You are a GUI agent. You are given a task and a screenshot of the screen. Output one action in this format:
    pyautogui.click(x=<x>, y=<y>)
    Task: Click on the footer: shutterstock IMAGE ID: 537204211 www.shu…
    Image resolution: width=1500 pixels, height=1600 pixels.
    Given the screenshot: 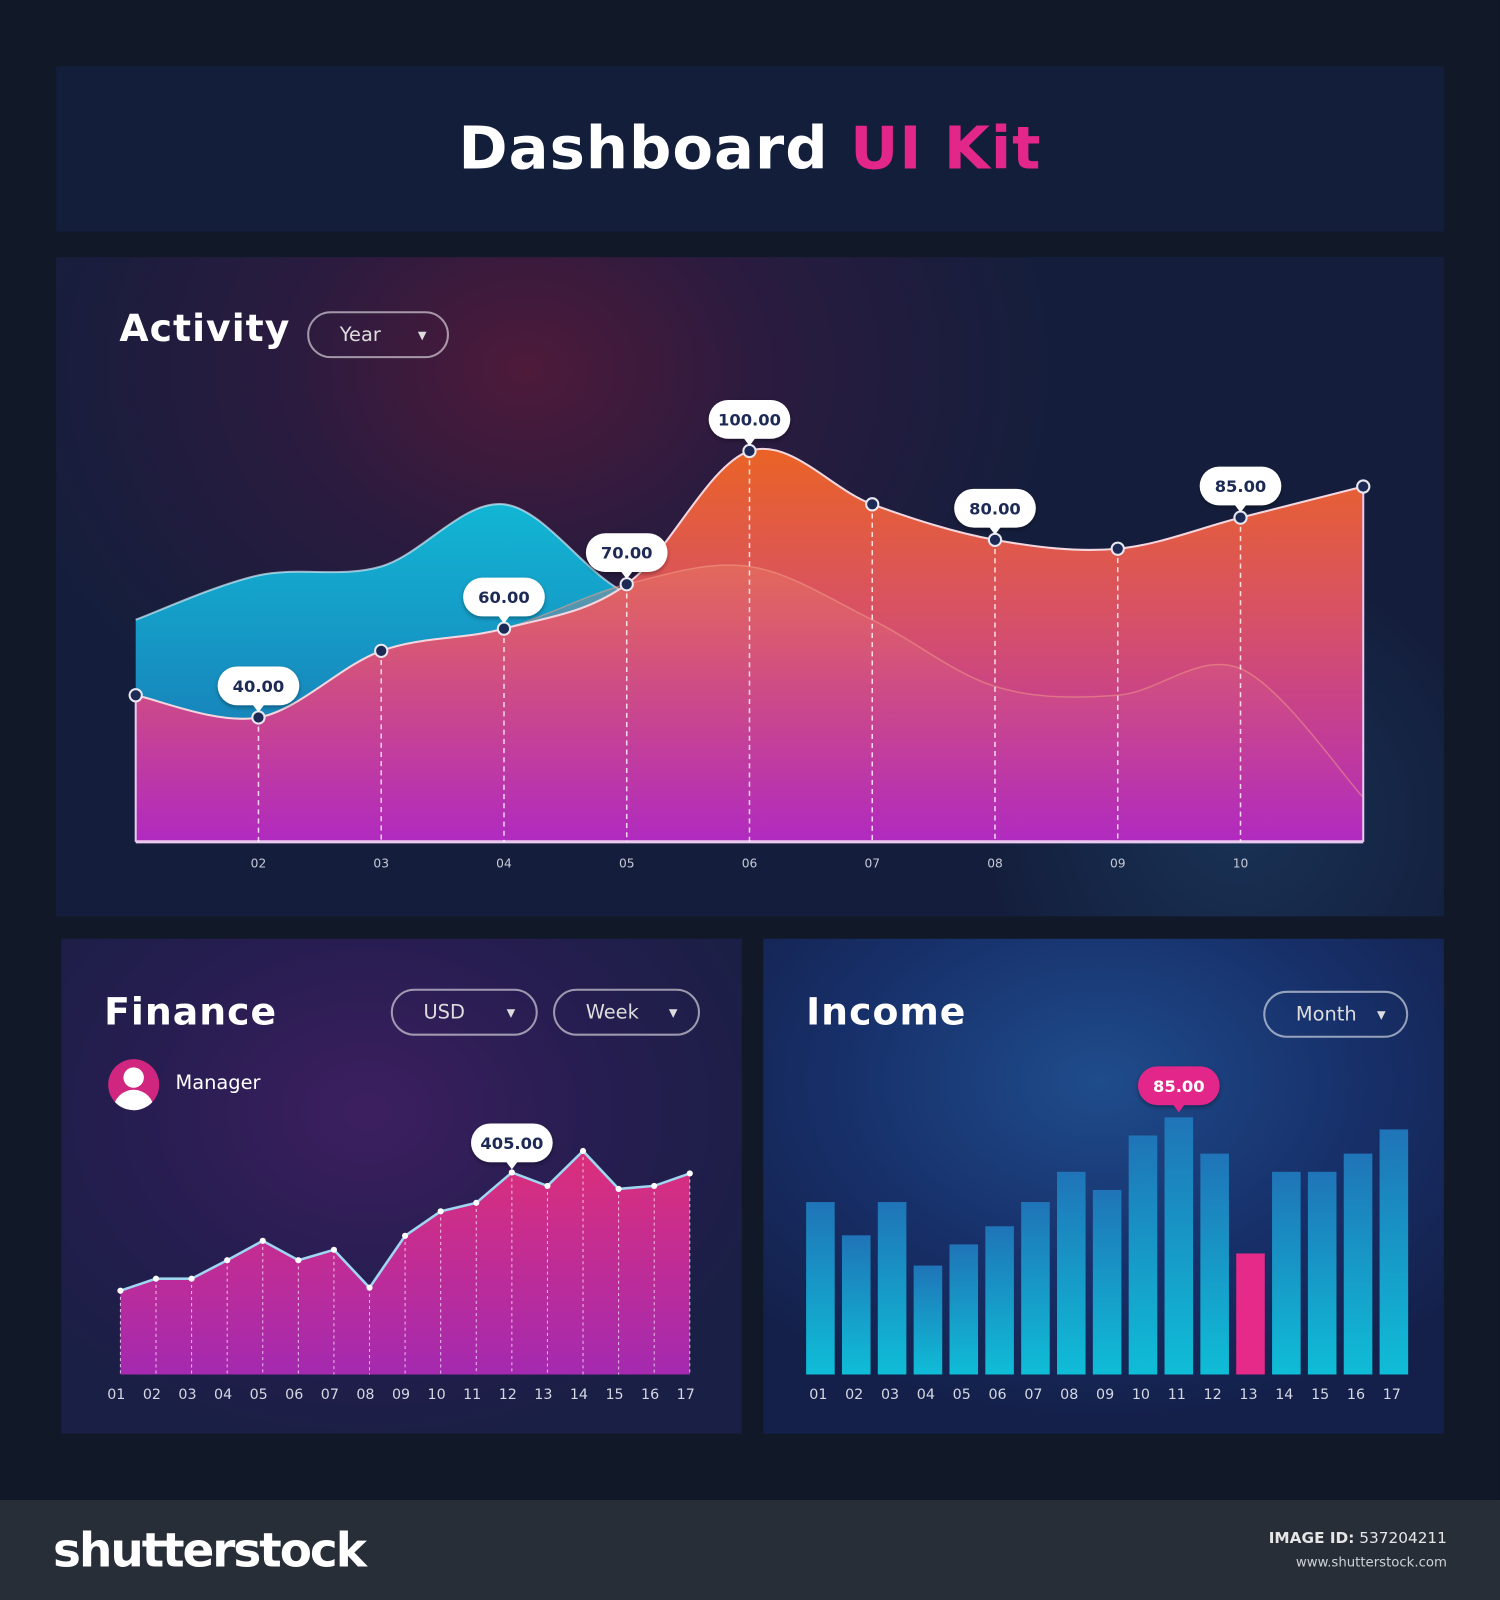 What is the action you would take?
    pyautogui.click(x=750, y=1549)
    